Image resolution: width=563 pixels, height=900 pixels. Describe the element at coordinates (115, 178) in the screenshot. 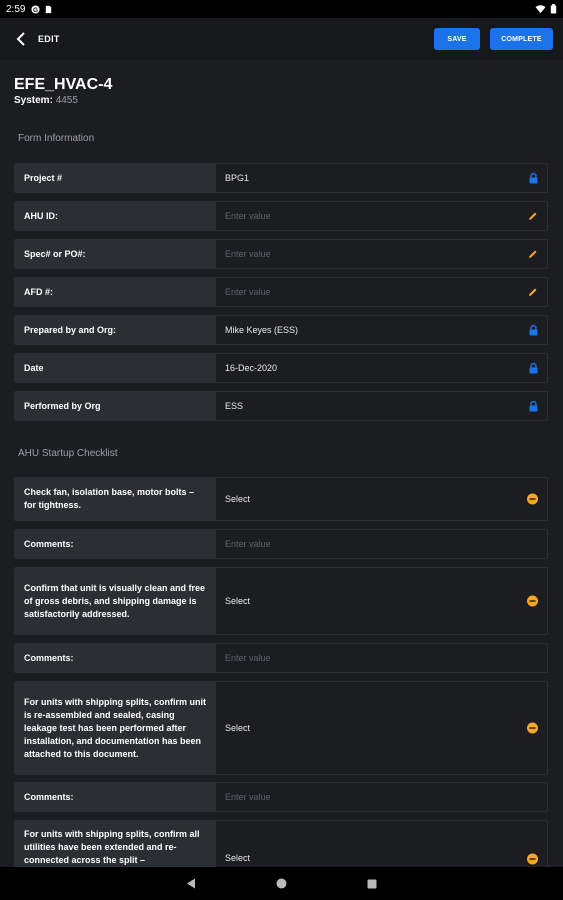

I see `field-label: Project #` at that location.